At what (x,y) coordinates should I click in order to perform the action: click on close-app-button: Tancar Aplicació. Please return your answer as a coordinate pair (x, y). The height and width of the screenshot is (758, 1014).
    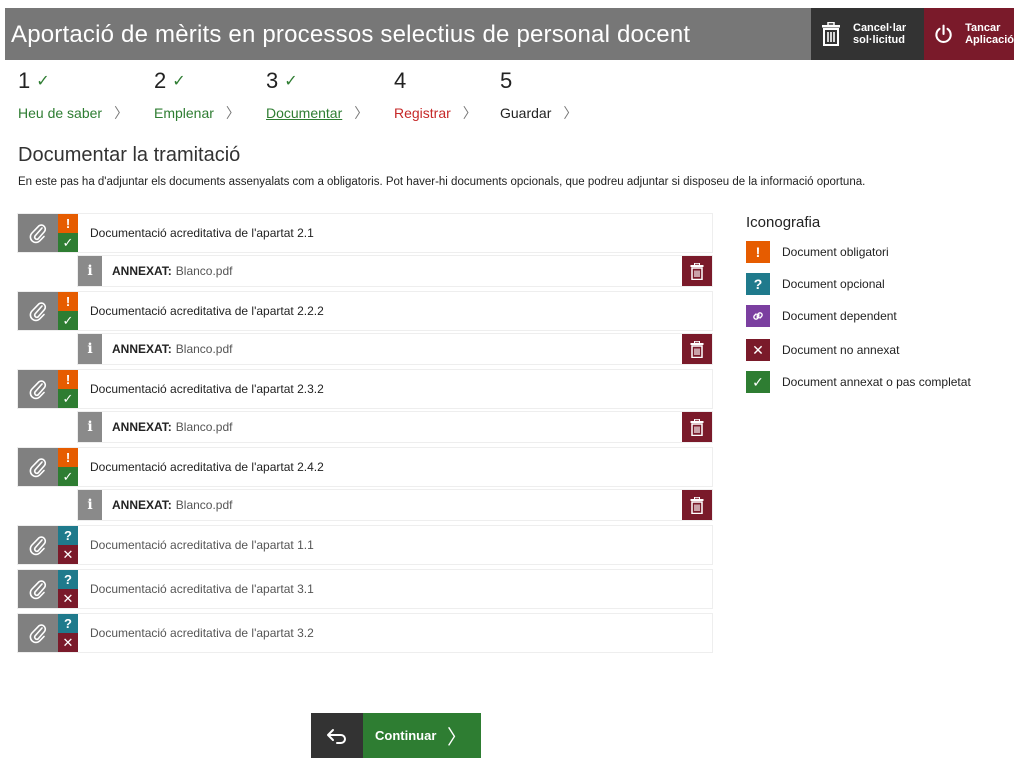
    Looking at the image, I should click on (969, 34).